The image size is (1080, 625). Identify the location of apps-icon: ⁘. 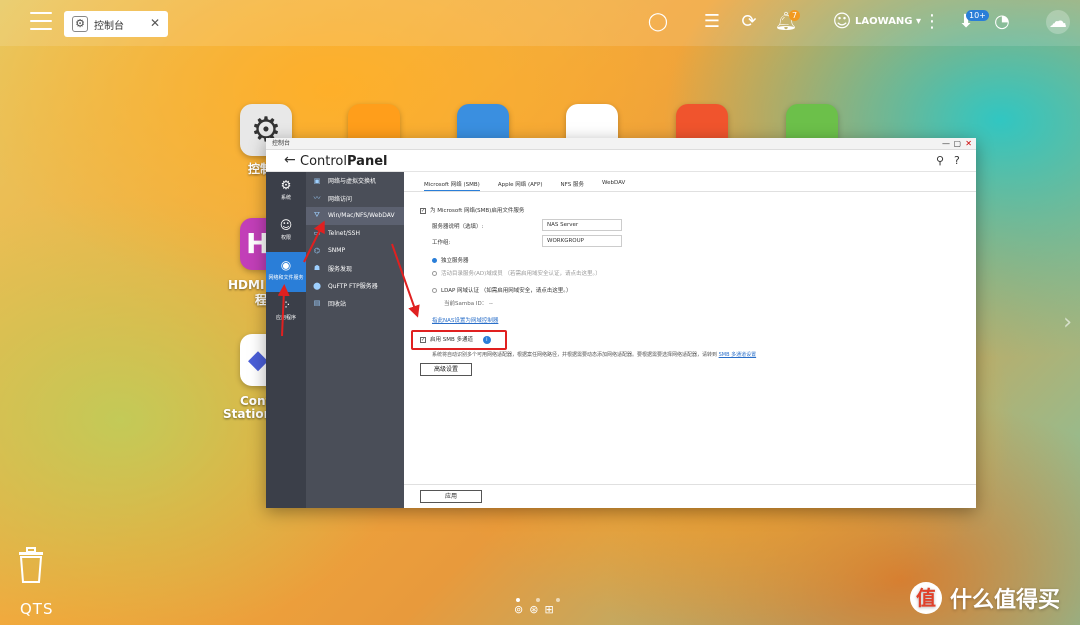
(286, 305).